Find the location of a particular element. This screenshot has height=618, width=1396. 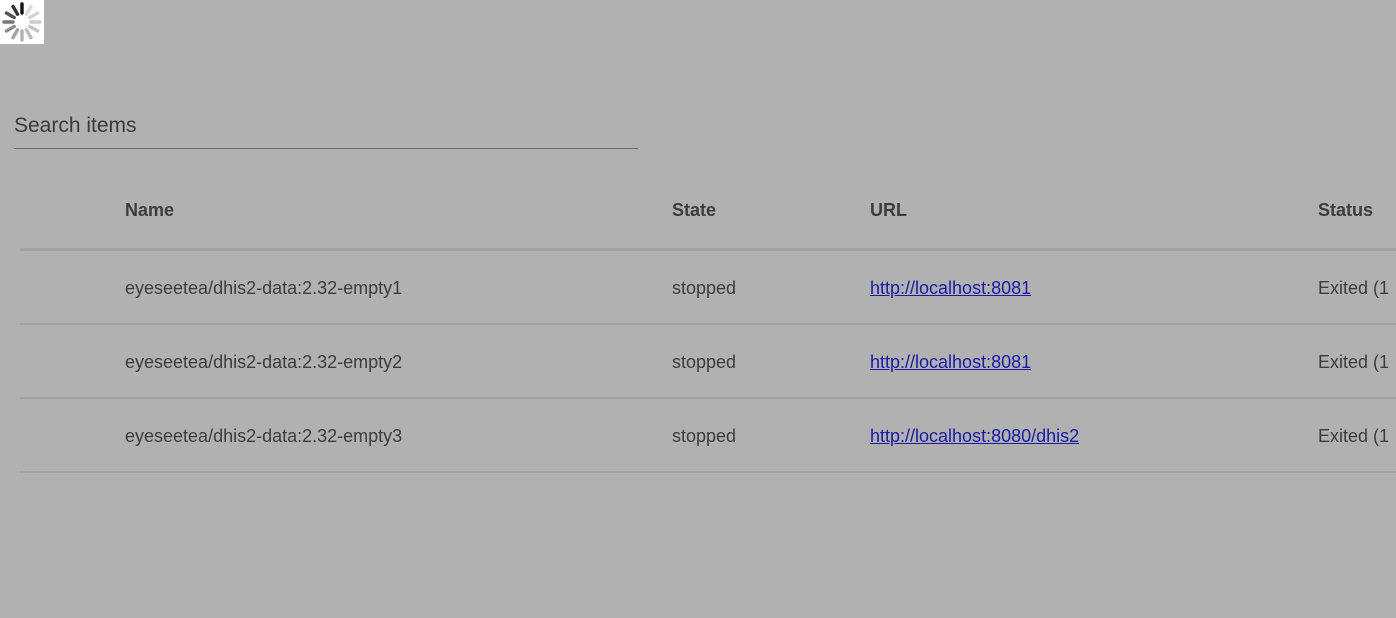

column-header-state: State is located at coordinates (694, 210).